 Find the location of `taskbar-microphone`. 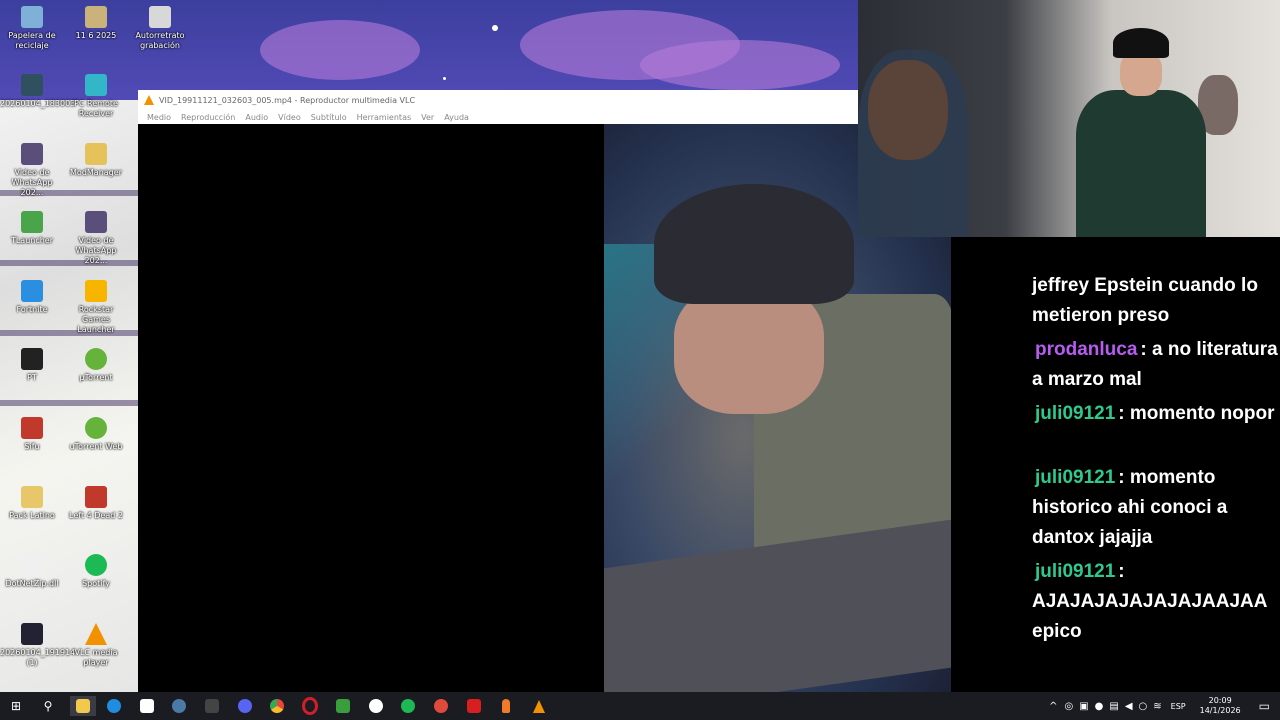

taskbar-microphone is located at coordinates (506, 706).